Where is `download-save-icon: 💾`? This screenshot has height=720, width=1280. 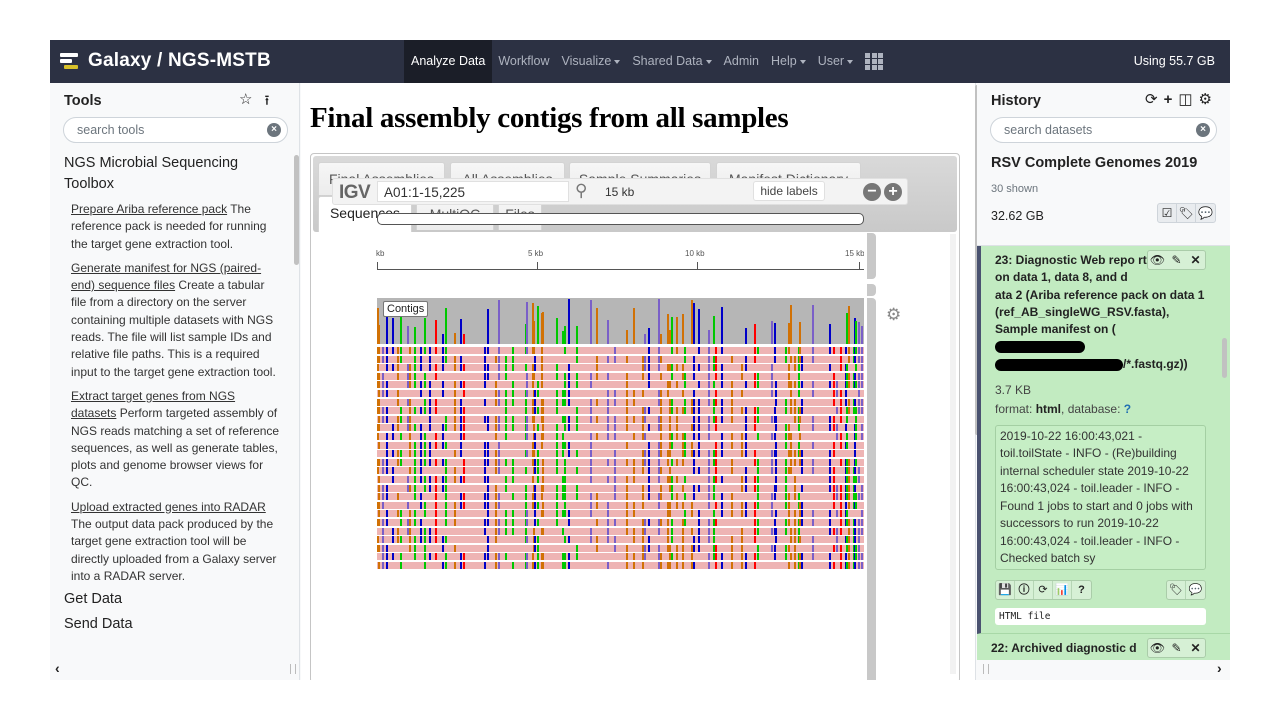 download-save-icon: 💾 is located at coordinates (1005, 590).